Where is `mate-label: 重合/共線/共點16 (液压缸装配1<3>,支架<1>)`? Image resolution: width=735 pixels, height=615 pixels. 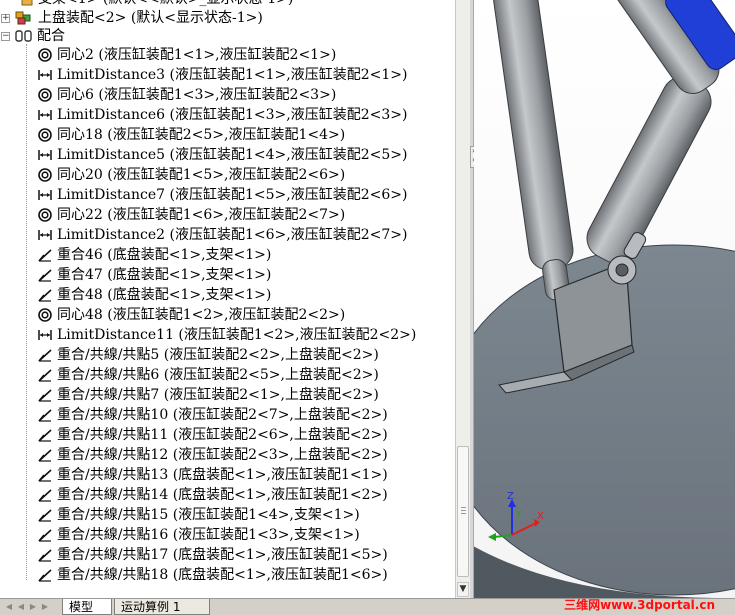
mate-label: 重合/共線/共點16 (液压缸装配1<3>,支架<1>) is located at coordinates (208, 535).